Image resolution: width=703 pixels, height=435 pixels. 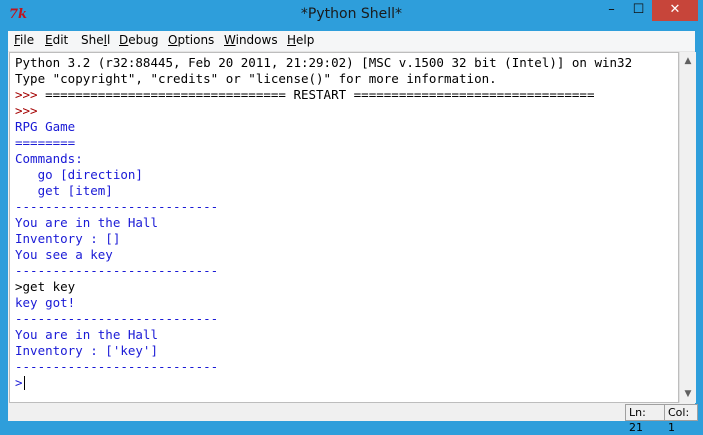 I want to click on minimize-button: –, so click(x=611, y=10).